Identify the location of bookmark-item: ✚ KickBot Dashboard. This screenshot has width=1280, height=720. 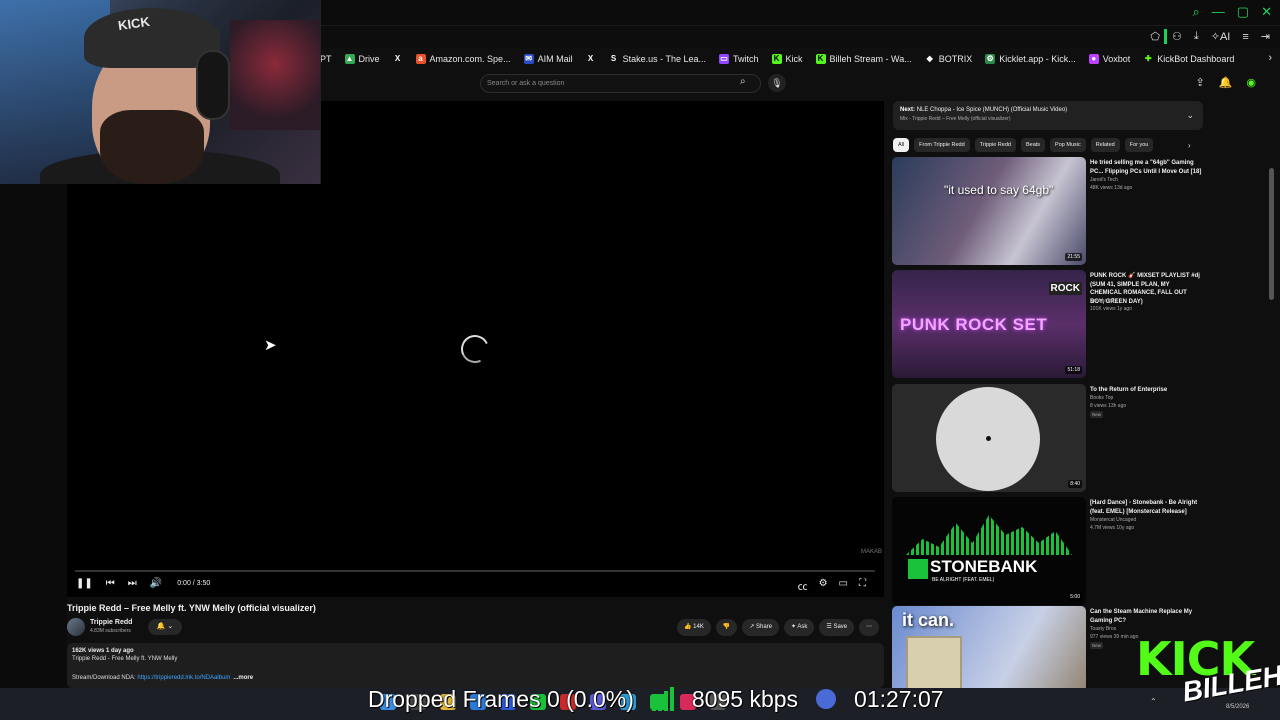
(1188, 59).